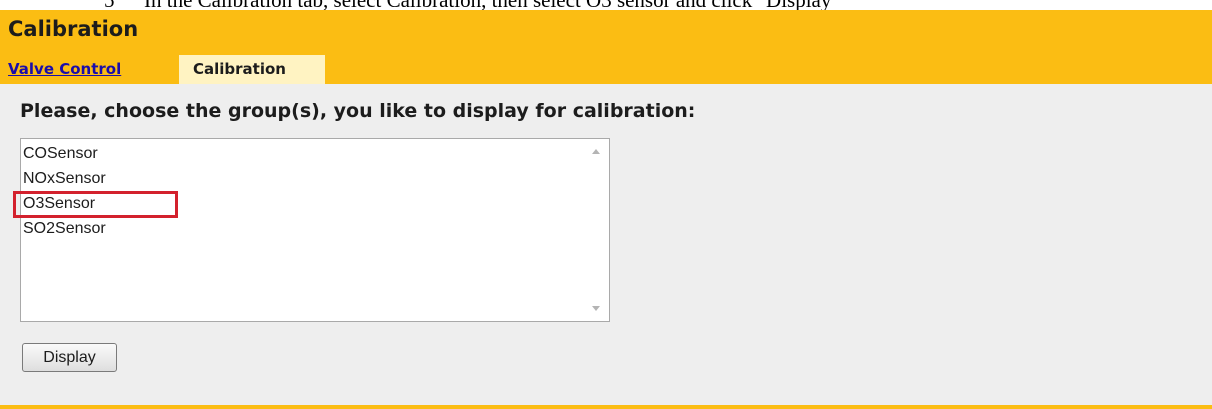 The image size is (1212, 409). Describe the element at coordinates (606, 407) in the screenshot. I see `panel-bottom-border` at that location.